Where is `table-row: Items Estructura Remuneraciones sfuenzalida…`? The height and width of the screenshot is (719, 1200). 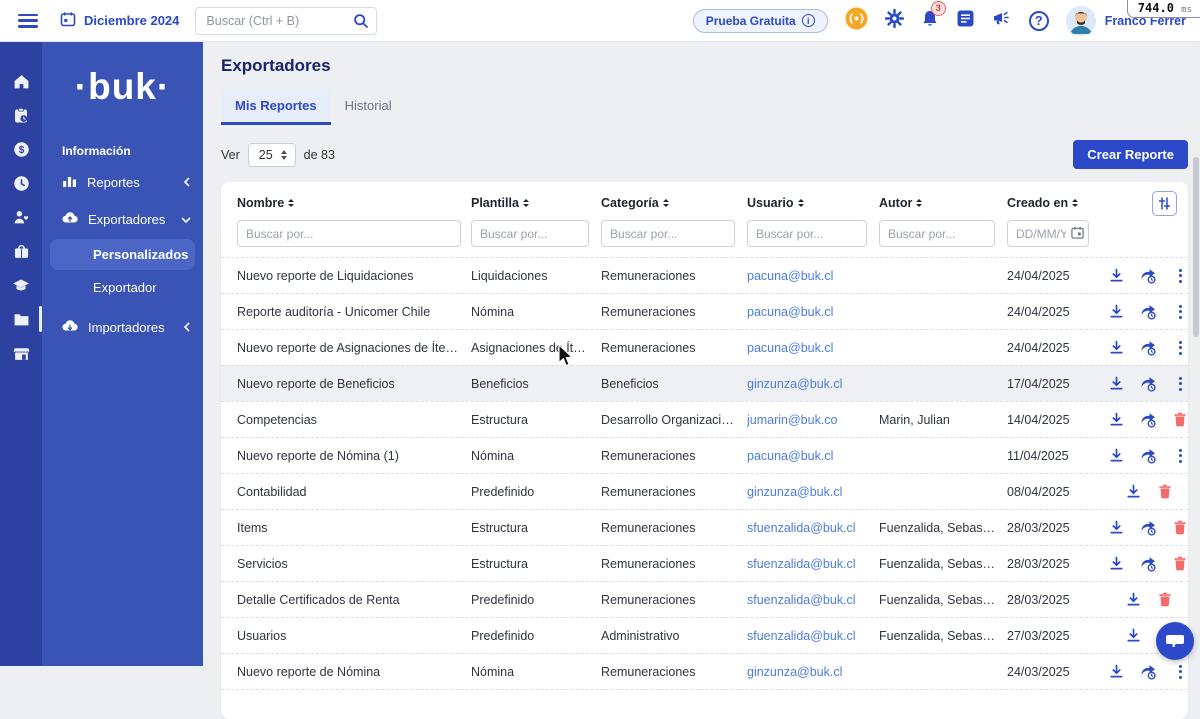
table-row: Items Estructura Remuneraciones sfuenzalida… is located at coordinates (704, 527).